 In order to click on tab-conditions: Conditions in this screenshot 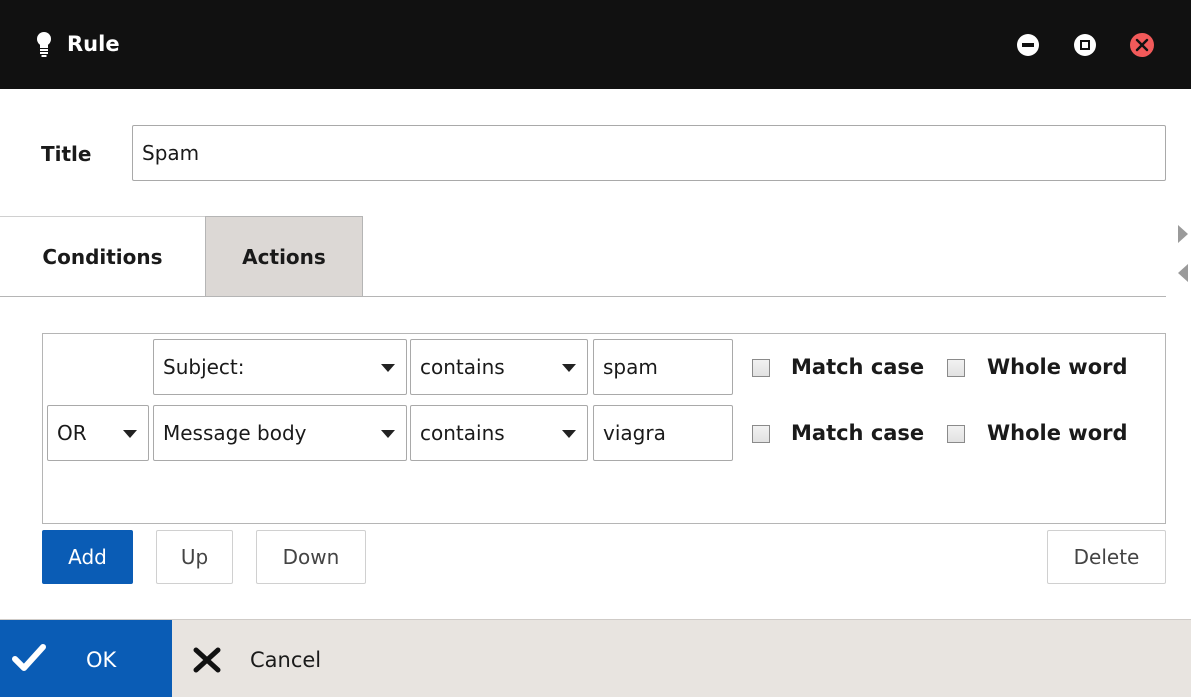, I will do `click(102, 256)`.